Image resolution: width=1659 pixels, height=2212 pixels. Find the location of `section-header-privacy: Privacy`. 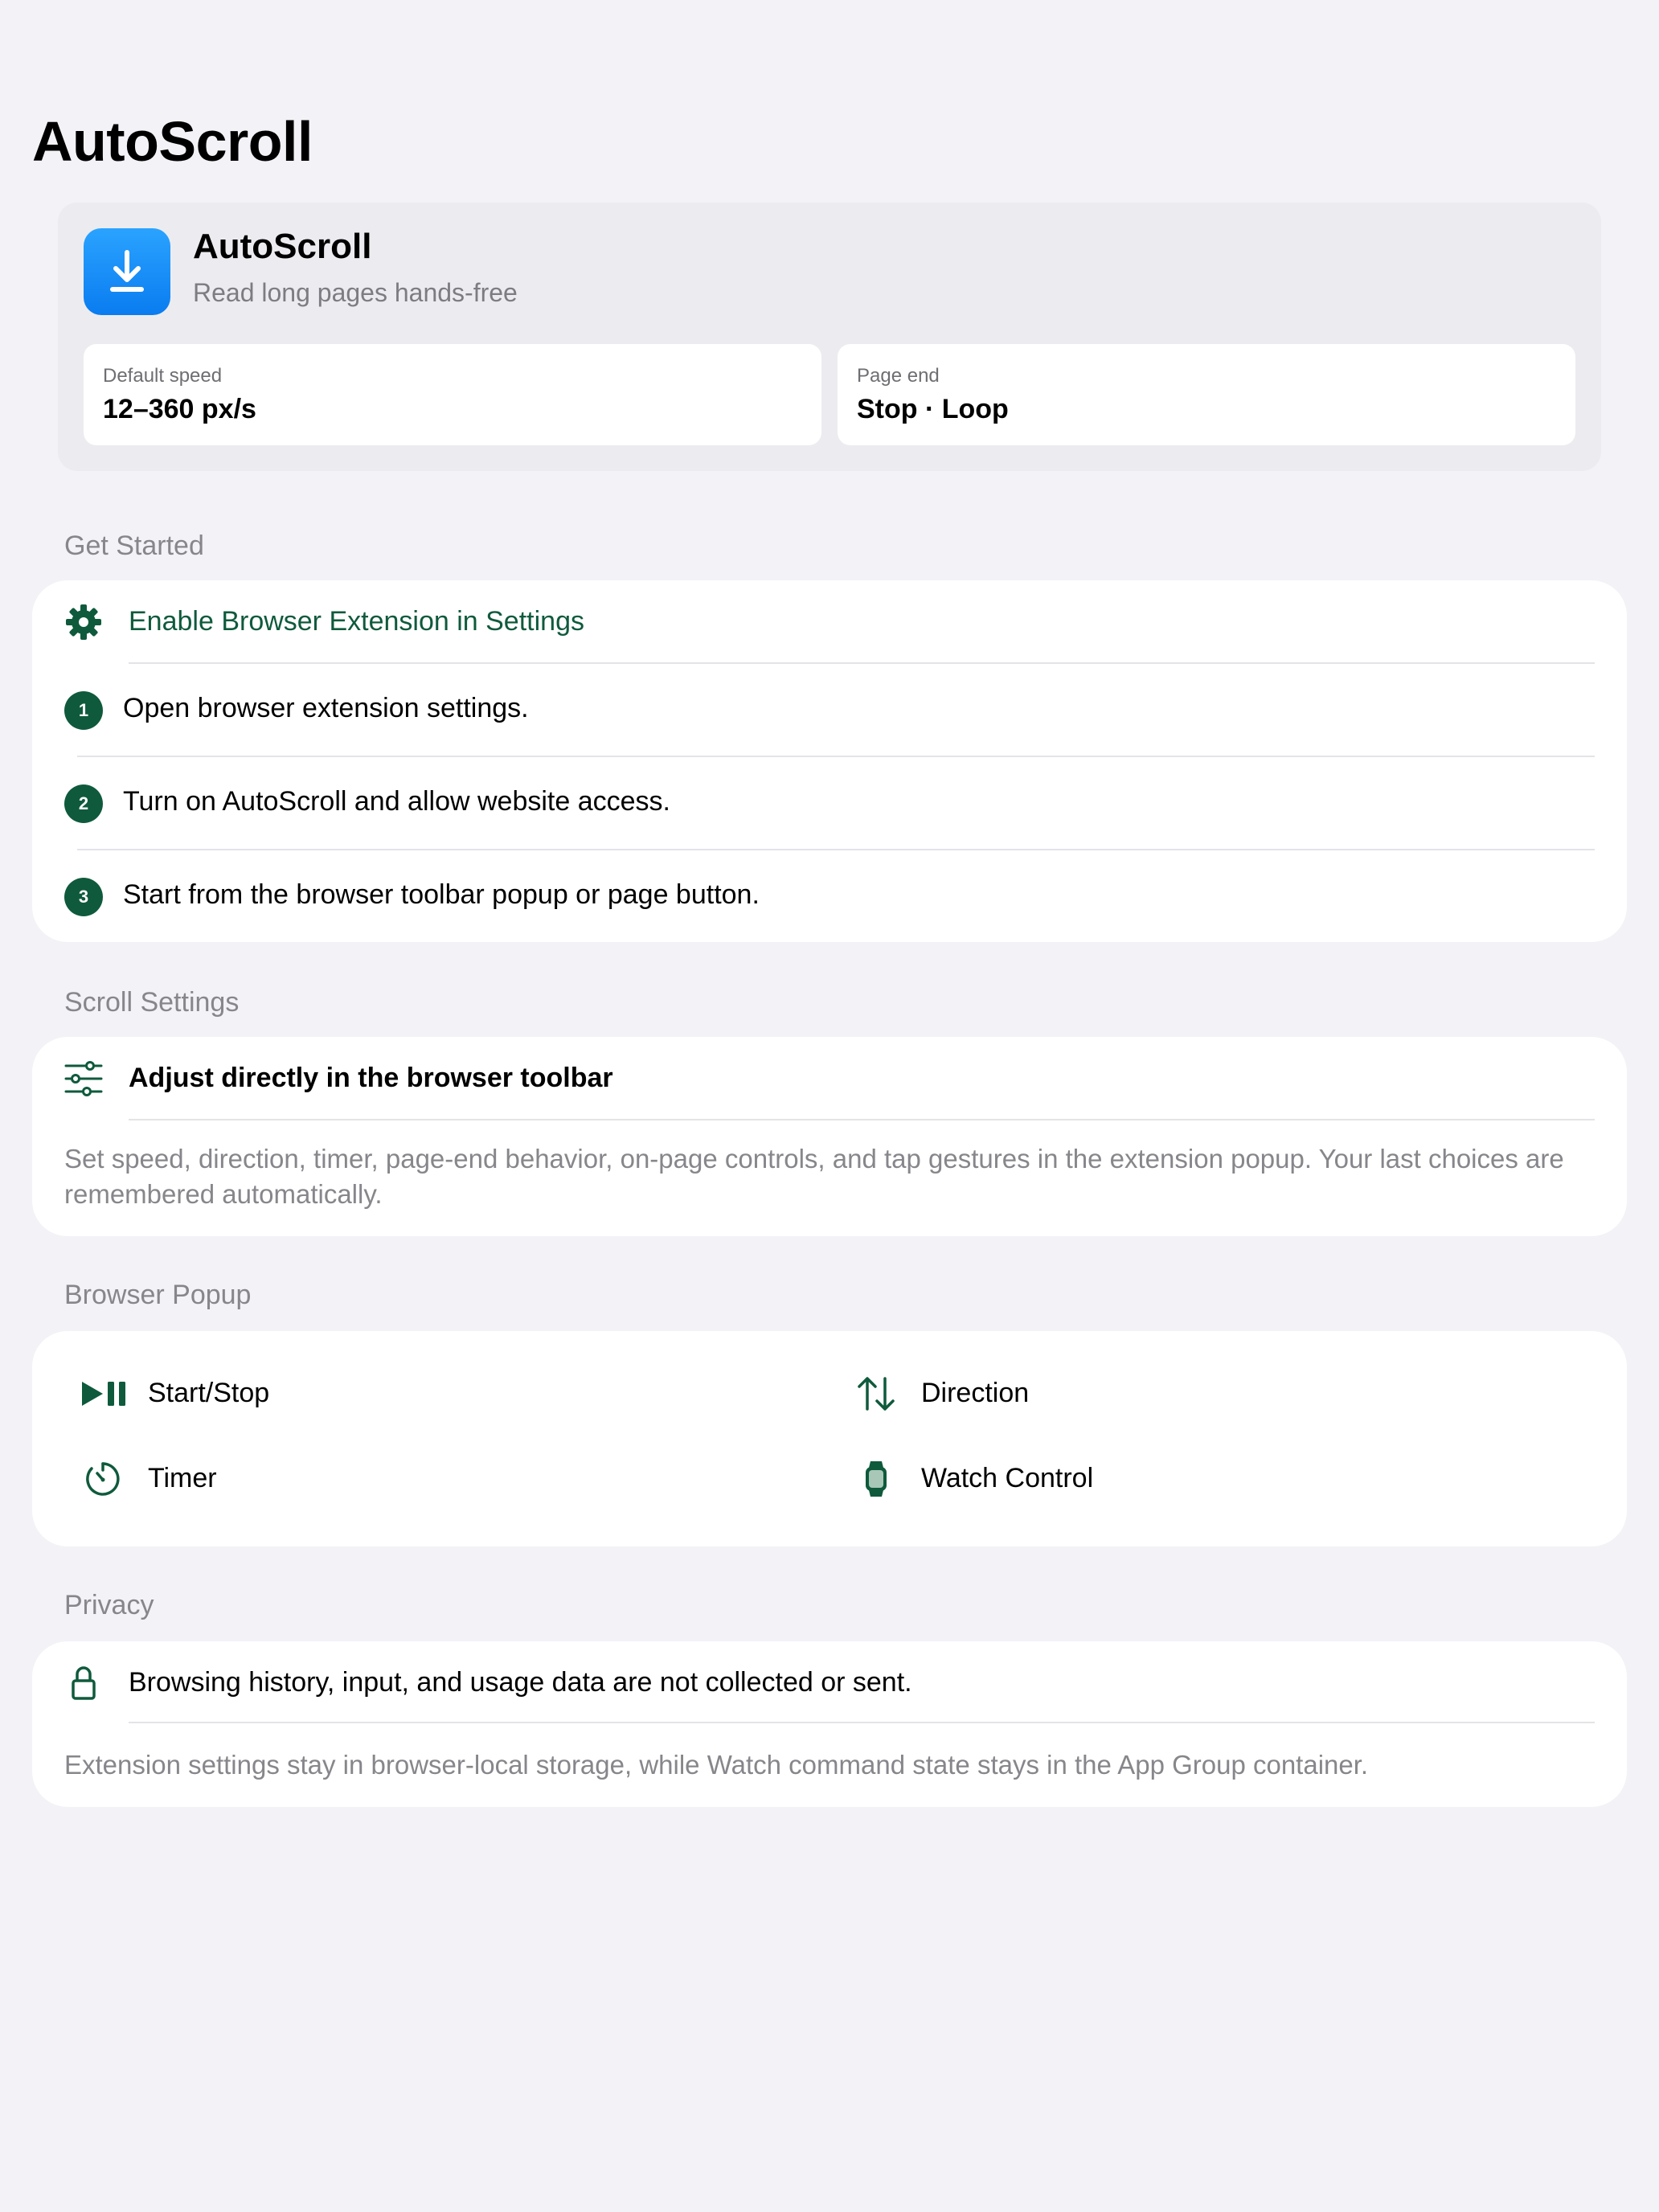

section-header-privacy: Privacy is located at coordinates (109, 1605).